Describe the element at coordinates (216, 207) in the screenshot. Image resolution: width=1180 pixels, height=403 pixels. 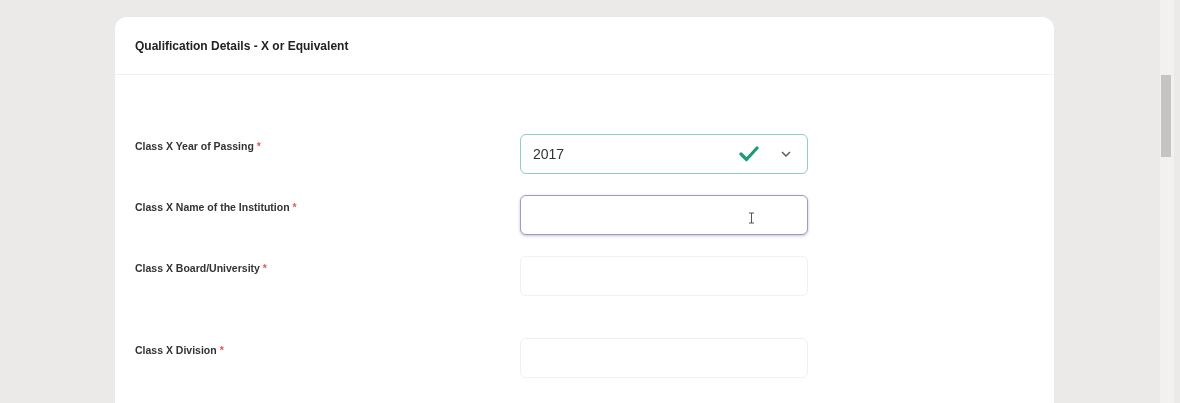
I see `field-label: Class X Name of the Institution *` at that location.